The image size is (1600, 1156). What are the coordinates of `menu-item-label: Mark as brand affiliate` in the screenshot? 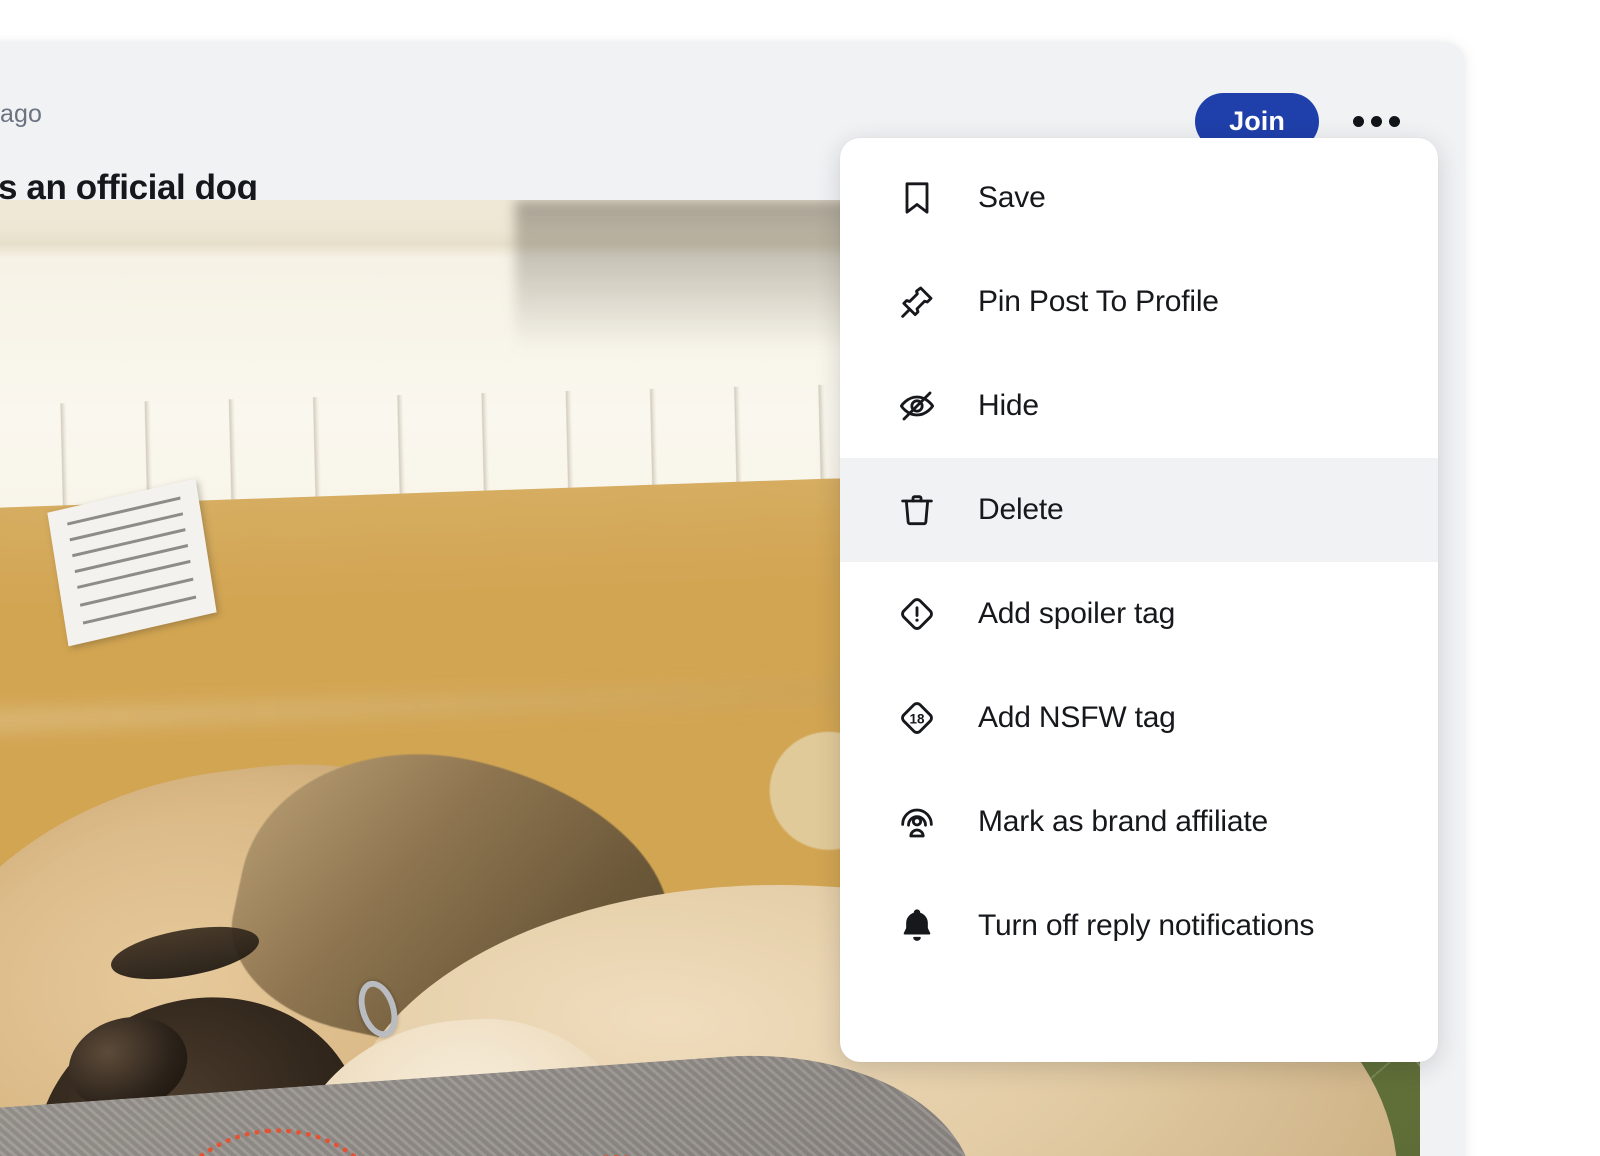 It's located at (1123, 821).